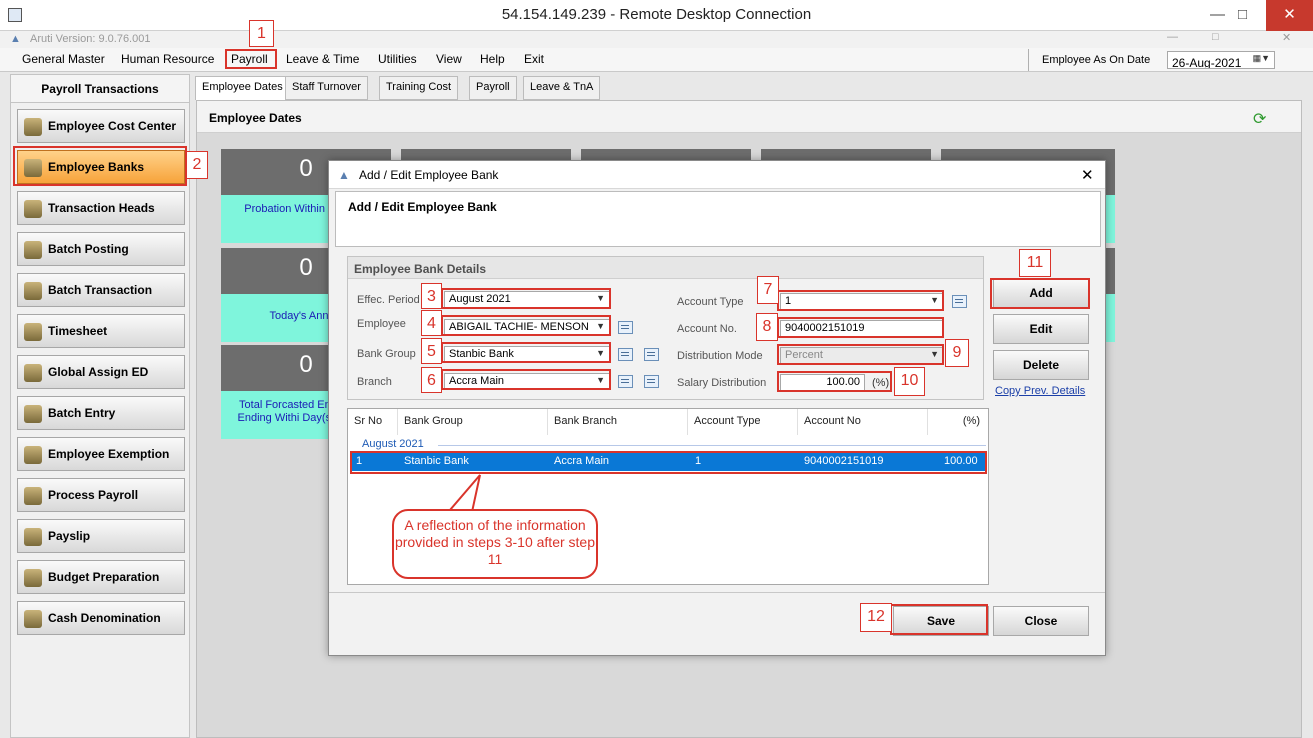 This screenshot has width=1313, height=738. What do you see at coordinates (101, 249) in the screenshot?
I see `sidebar-item-batch-posting: Batch Posting` at bounding box center [101, 249].